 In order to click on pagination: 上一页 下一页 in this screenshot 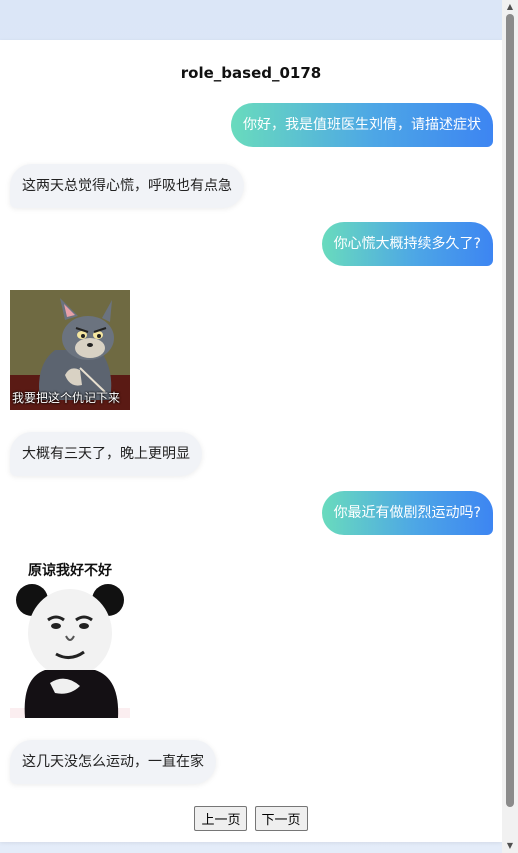, I will do `click(251, 818)`.